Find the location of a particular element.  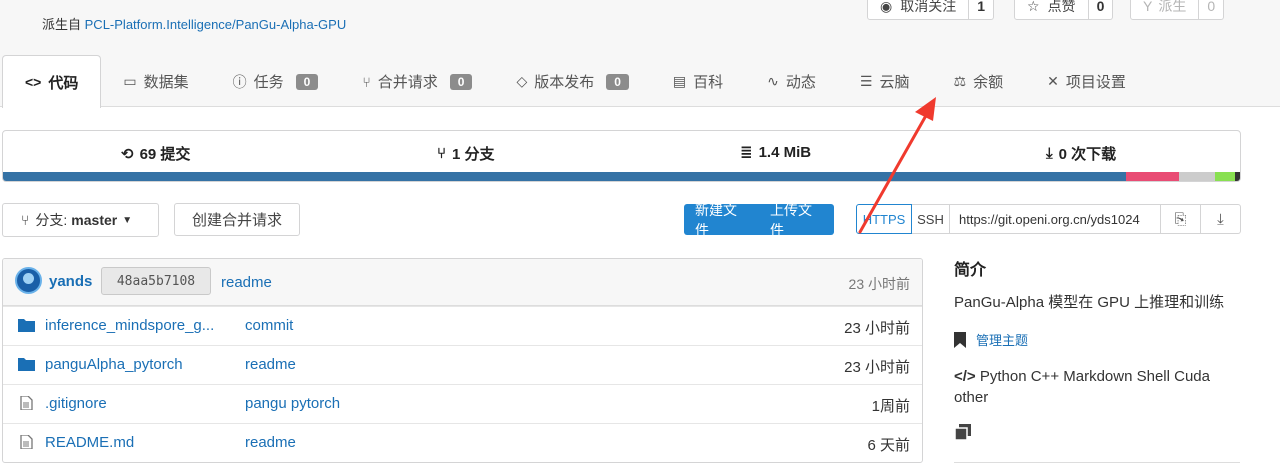

file-time: 6 天前 is located at coordinates (888, 445).